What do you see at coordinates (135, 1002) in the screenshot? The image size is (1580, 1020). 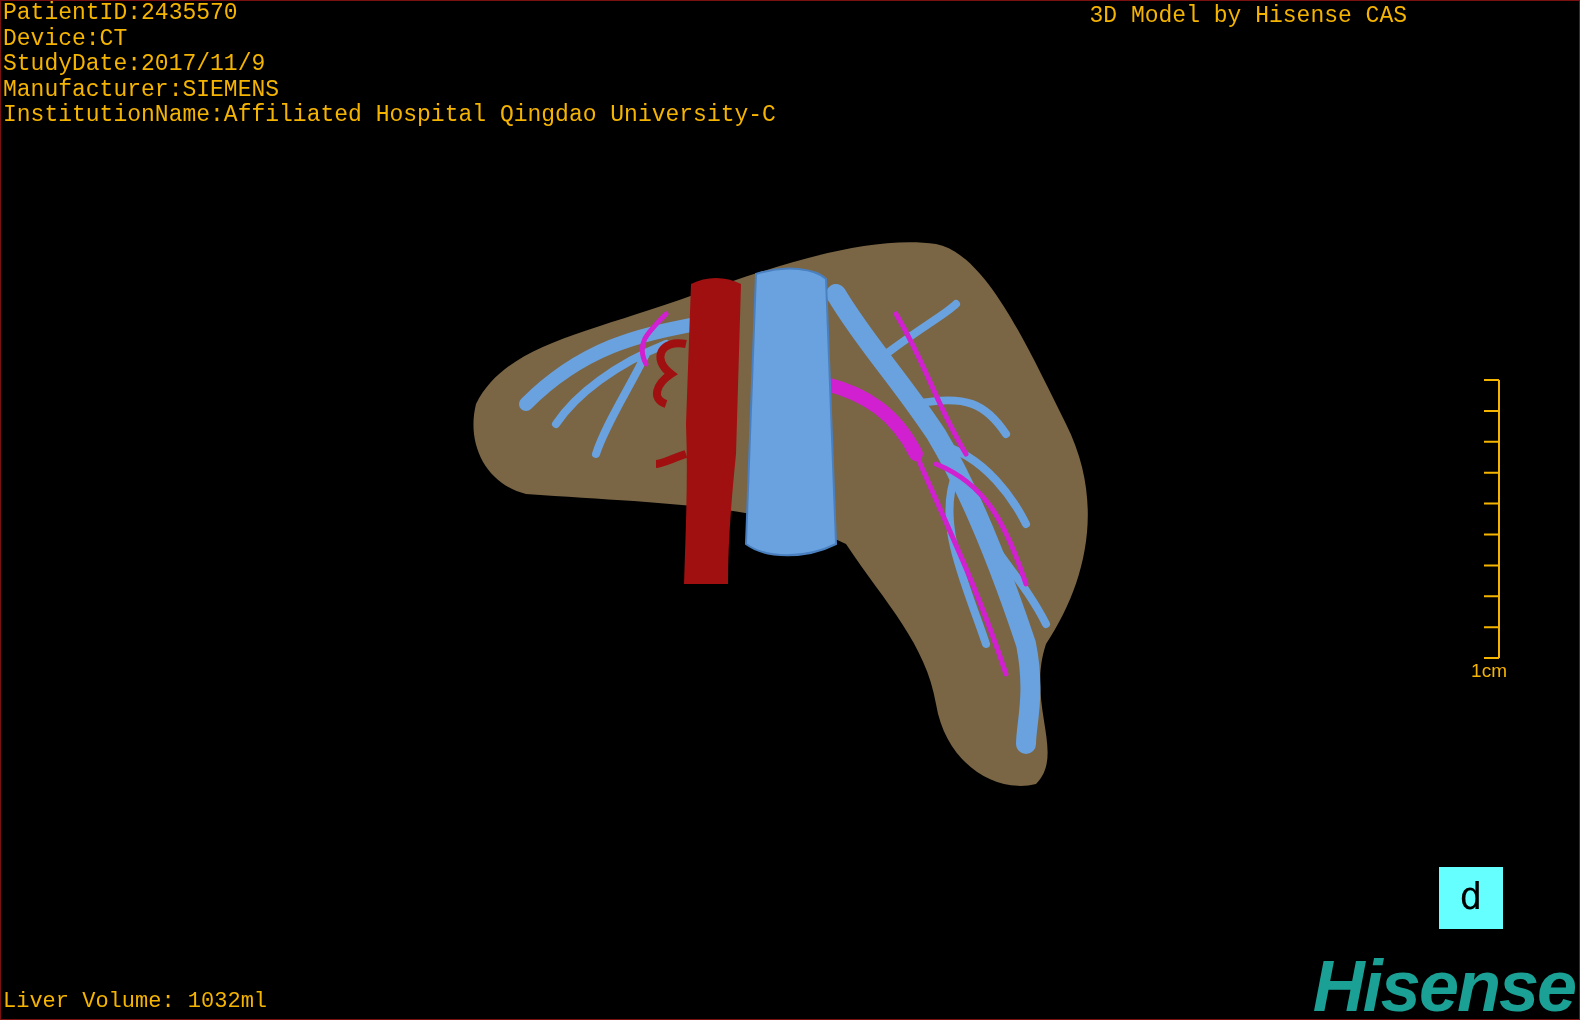 I see `liver-volume-text: Liver Volume: 1032ml` at bounding box center [135, 1002].